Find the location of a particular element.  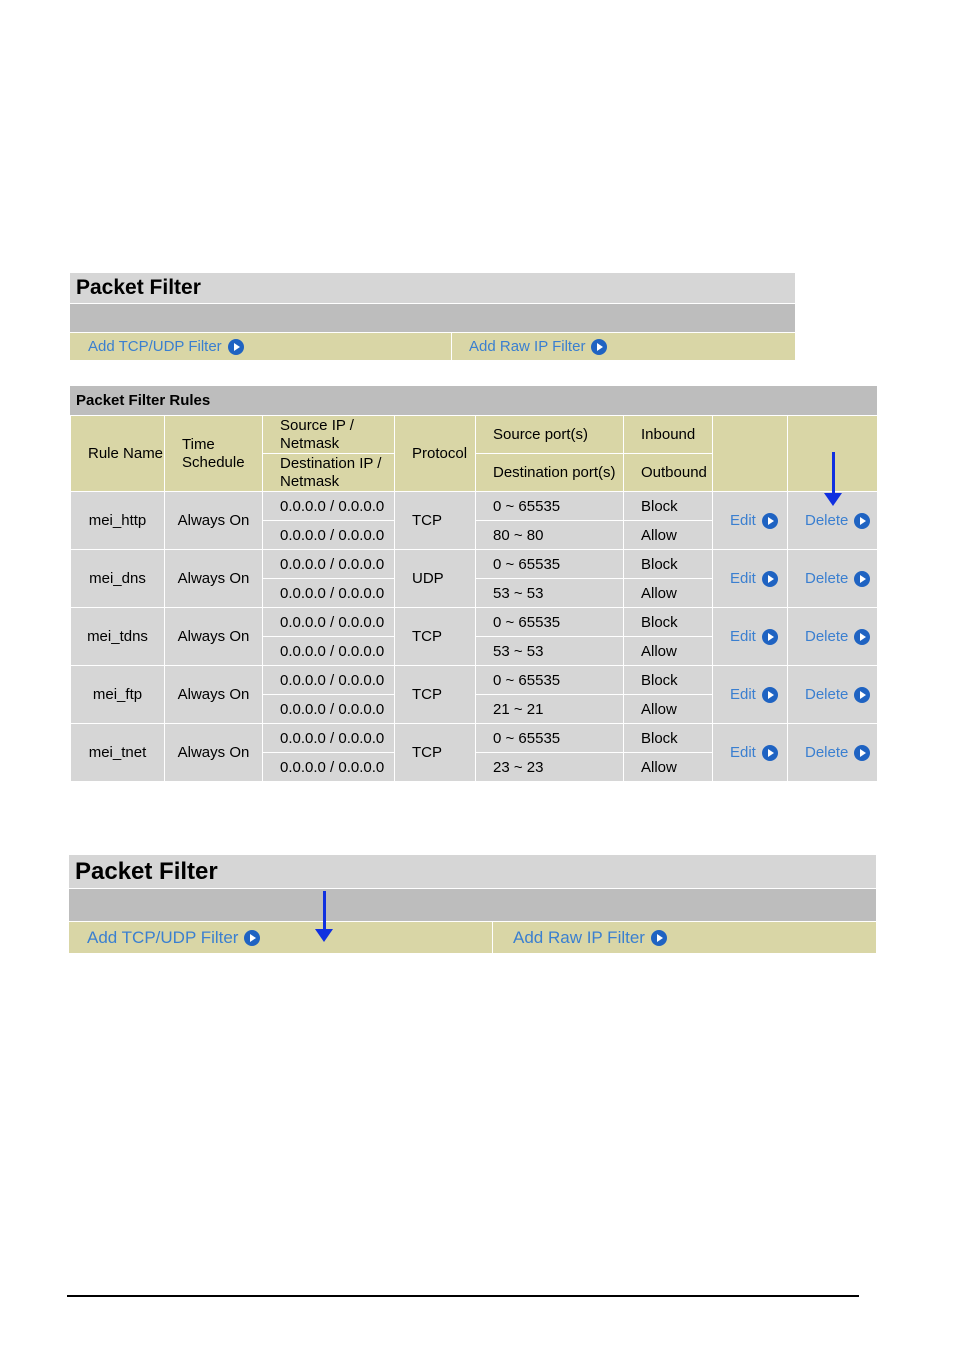

rule-name: mei_tdns is located at coordinates (117, 636).